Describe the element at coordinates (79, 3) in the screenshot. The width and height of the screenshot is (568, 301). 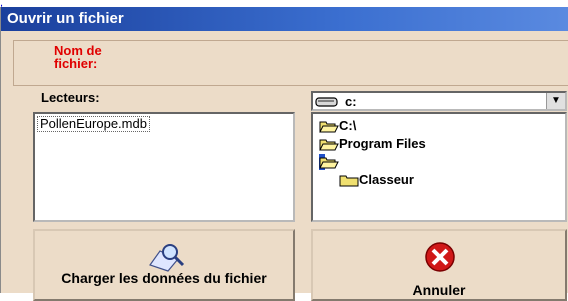
I see `background-text: ,` at that location.